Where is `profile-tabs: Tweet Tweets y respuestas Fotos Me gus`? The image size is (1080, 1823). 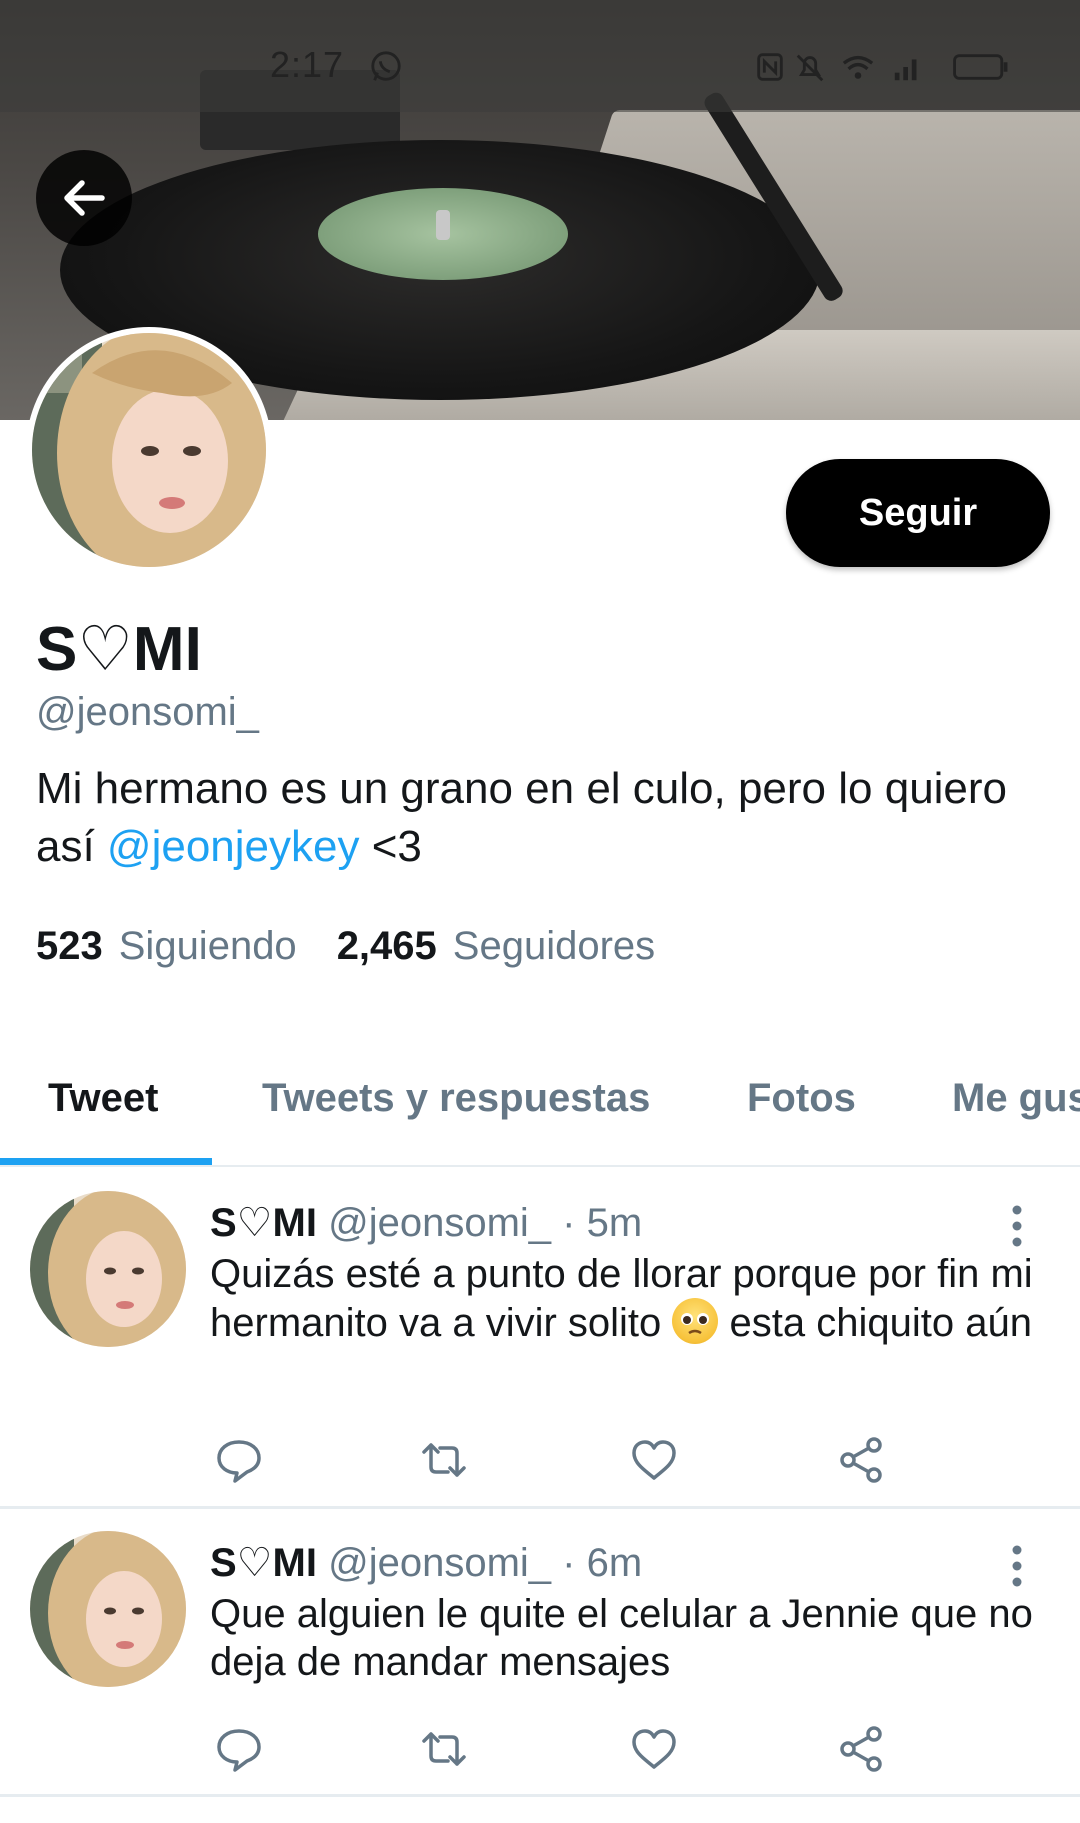 profile-tabs: Tweet Tweets y respuestas Fotos Me gus is located at coordinates (540, 1113).